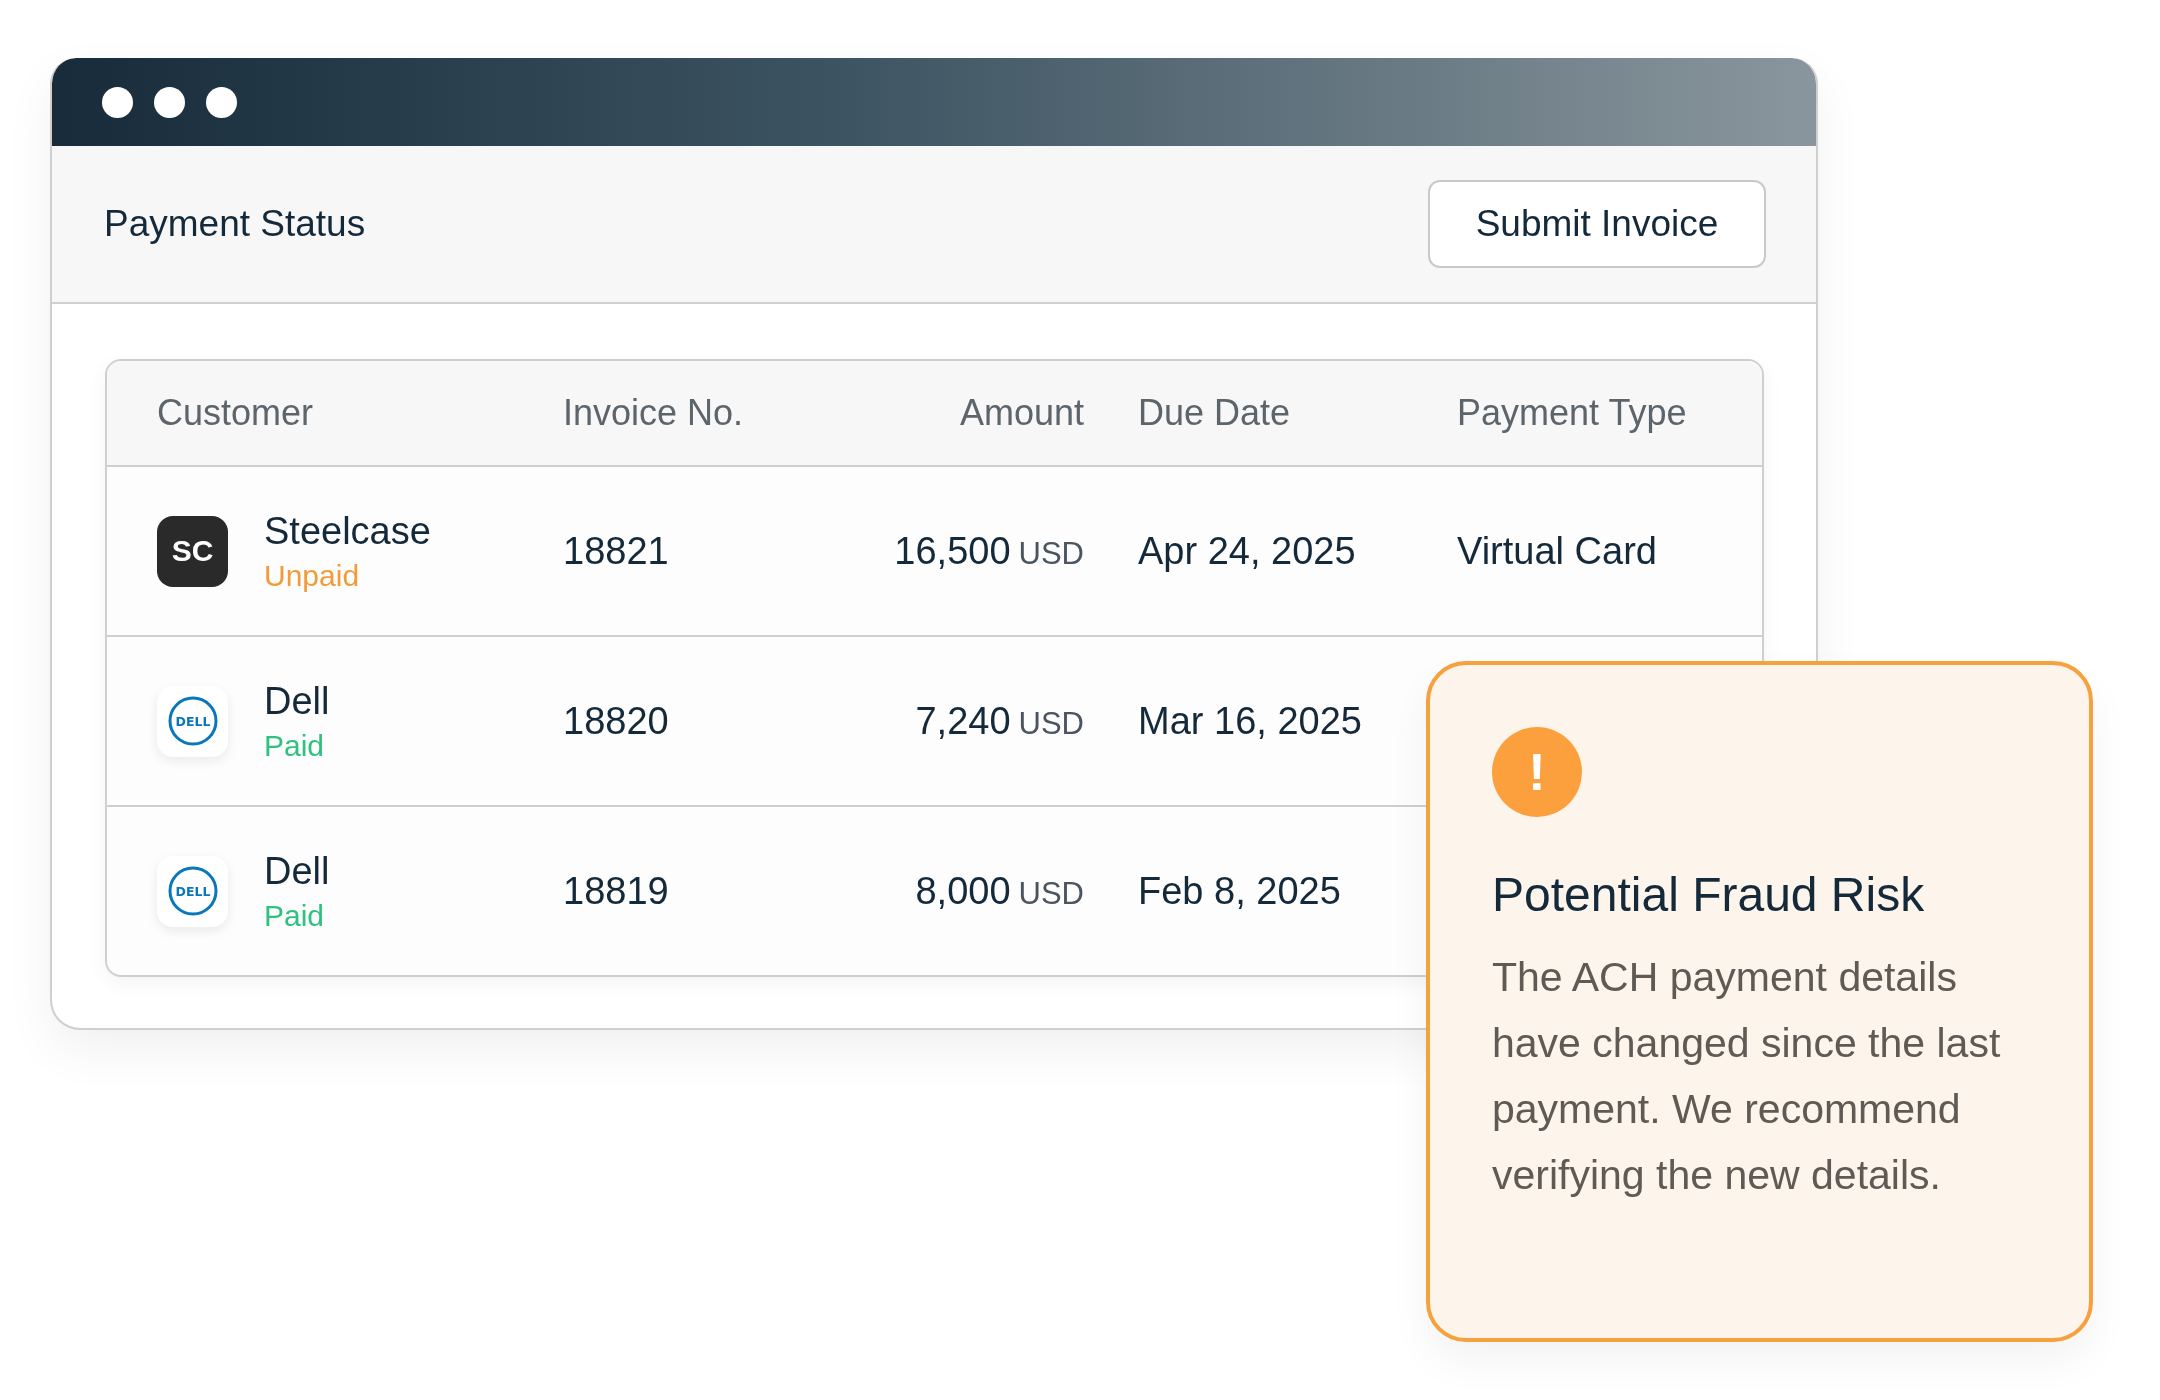  Describe the element at coordinates (235, 413) in the screenshot. I see `column-header: Customer` at that location.